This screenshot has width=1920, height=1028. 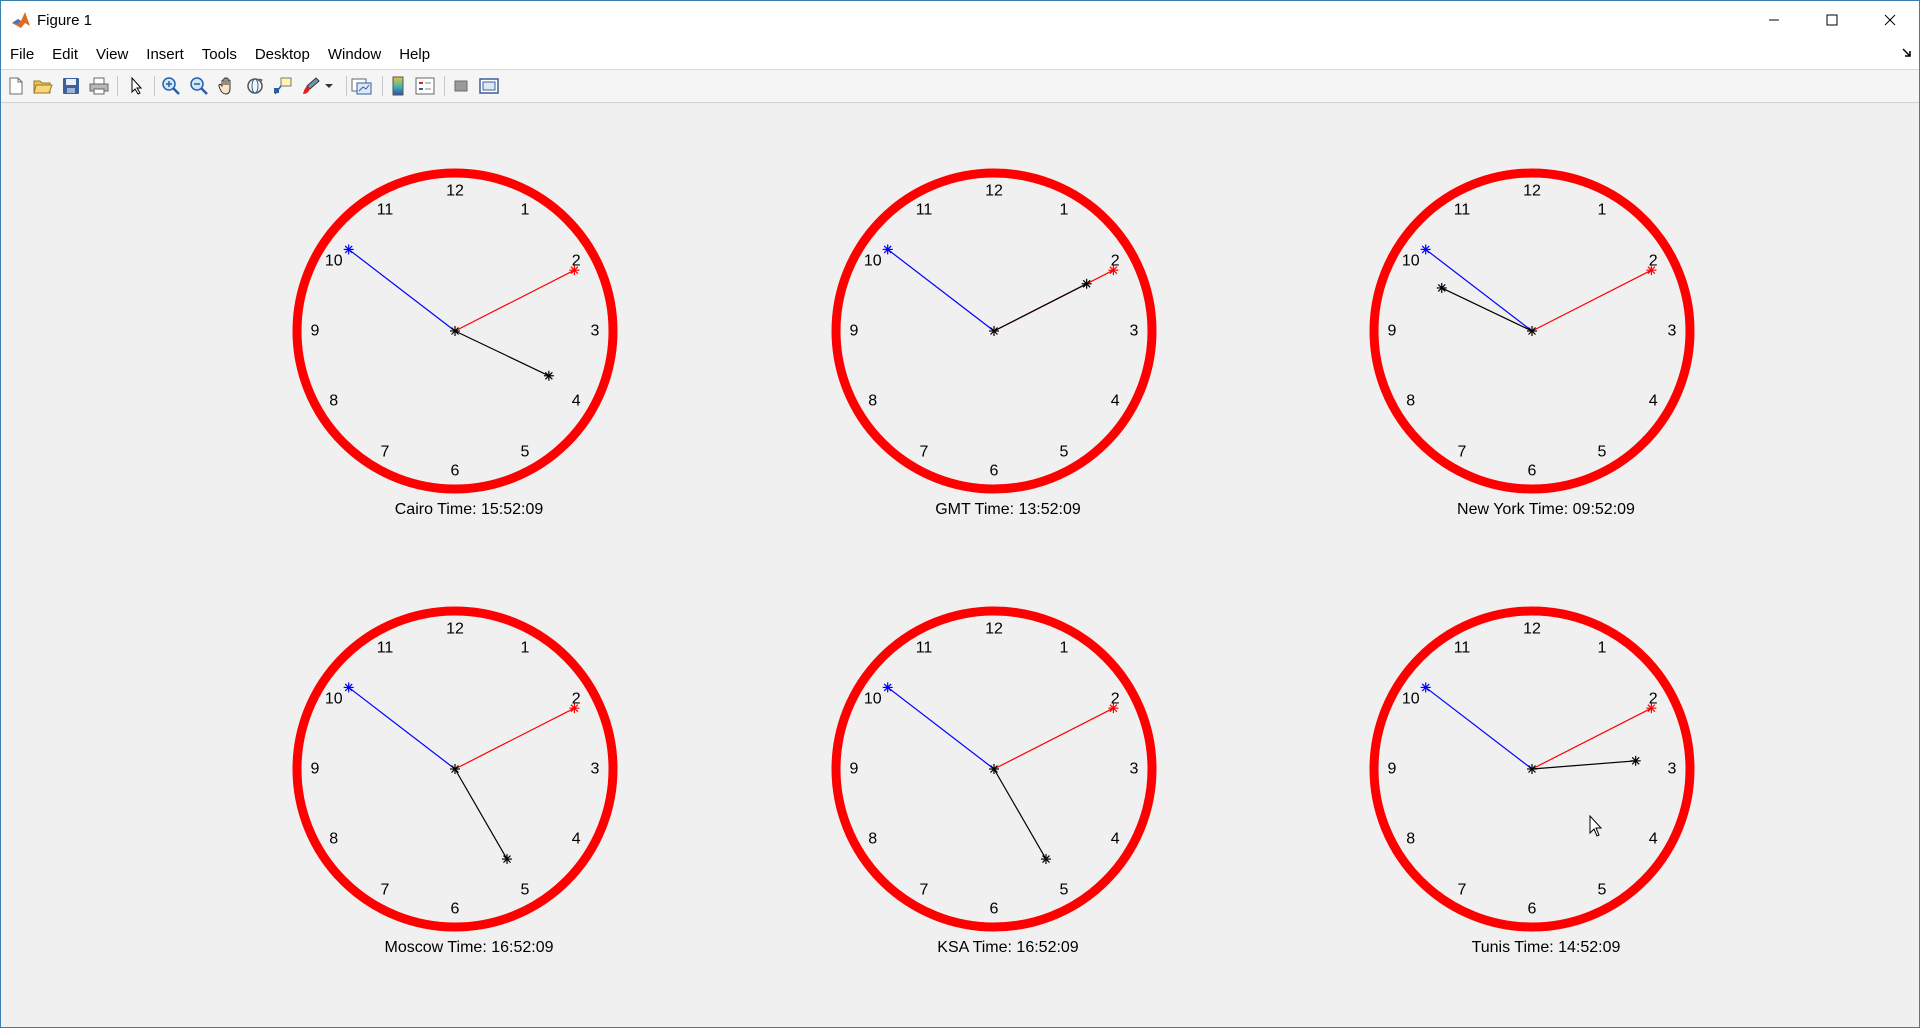 I want to click on title-bar: Figure 1, so click(x=960, y=20).